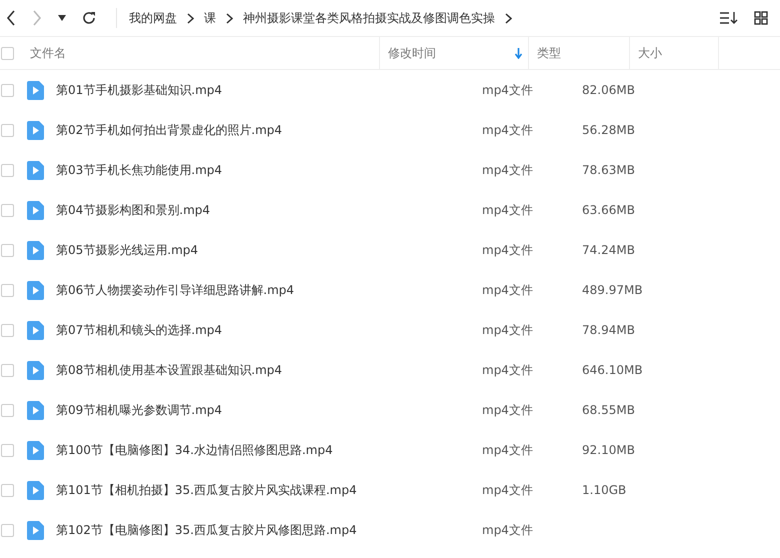  I want to click on file-size: 82.06MB, so click(608, 90).